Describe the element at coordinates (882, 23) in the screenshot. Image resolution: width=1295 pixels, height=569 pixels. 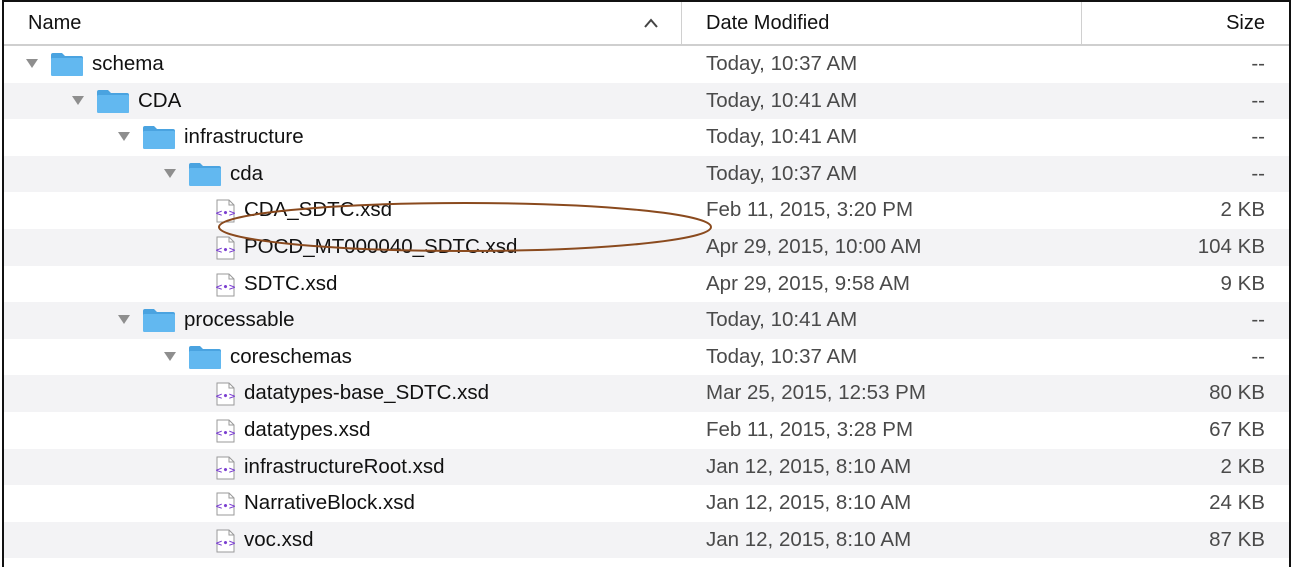
I see `column-header-date: Date Modified` at that location.